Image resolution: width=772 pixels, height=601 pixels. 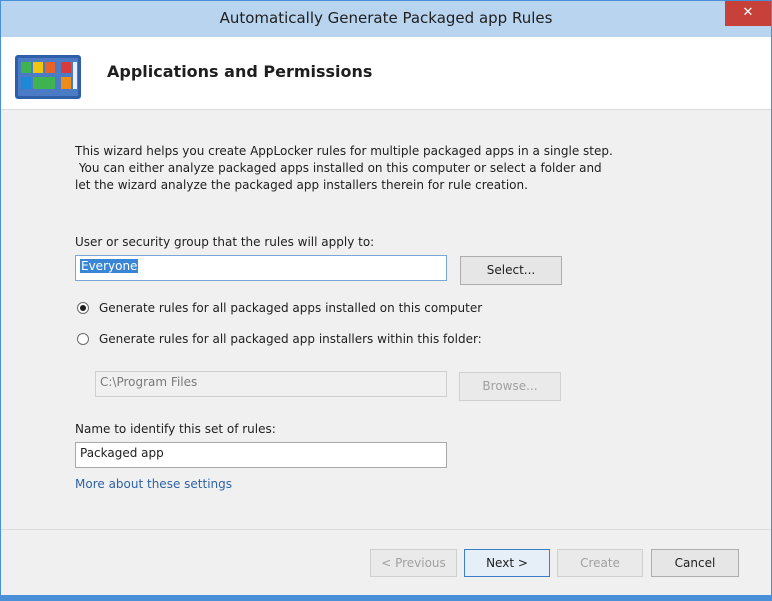 I want to click on close-icon: ✕, so click(x=748, y=12).